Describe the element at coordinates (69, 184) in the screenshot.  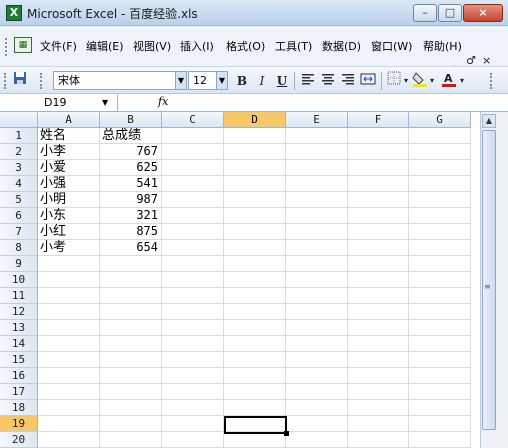
I see `cell-a4: 小强` at that location.